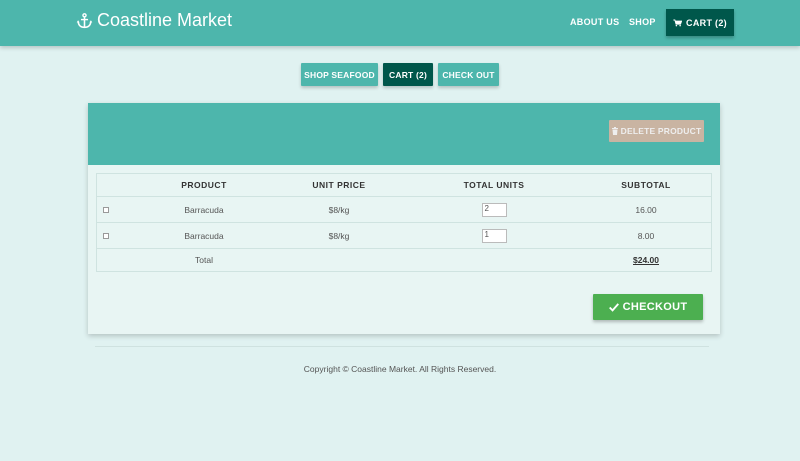 The height and width of the screenshot is (461, 800). Describe the element at coordinates (84, 20) in the screenshot. I see `anchor-icon` at that location.